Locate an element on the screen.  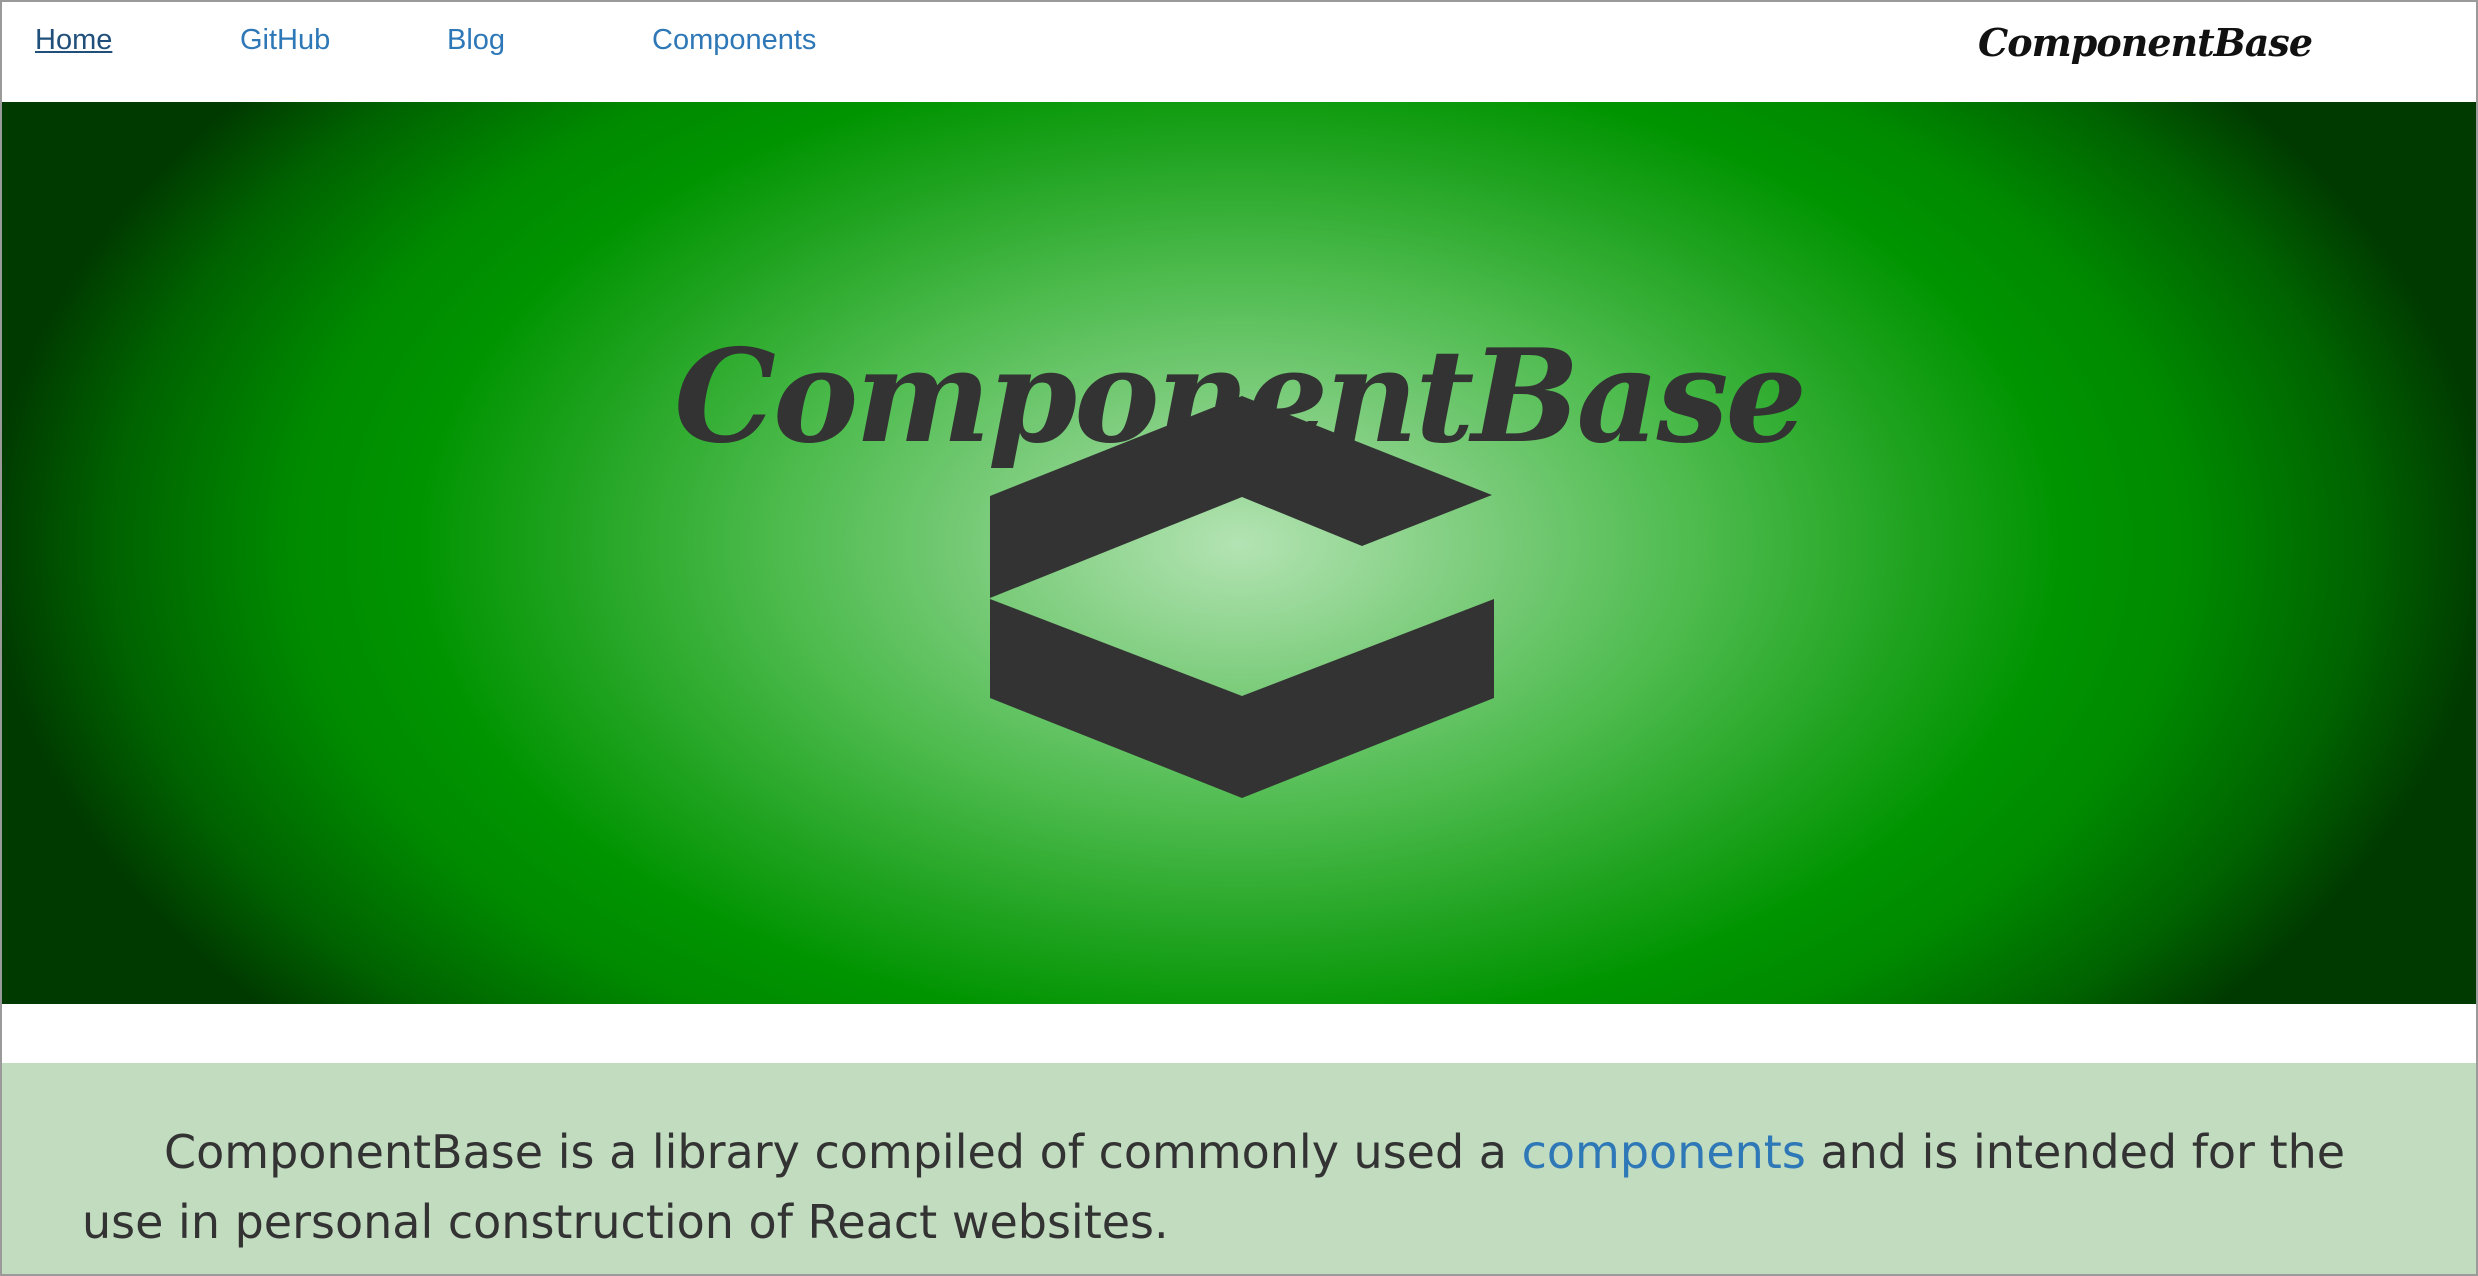
nav-brand: ComponentBase is located at coordinates (2145, 42).